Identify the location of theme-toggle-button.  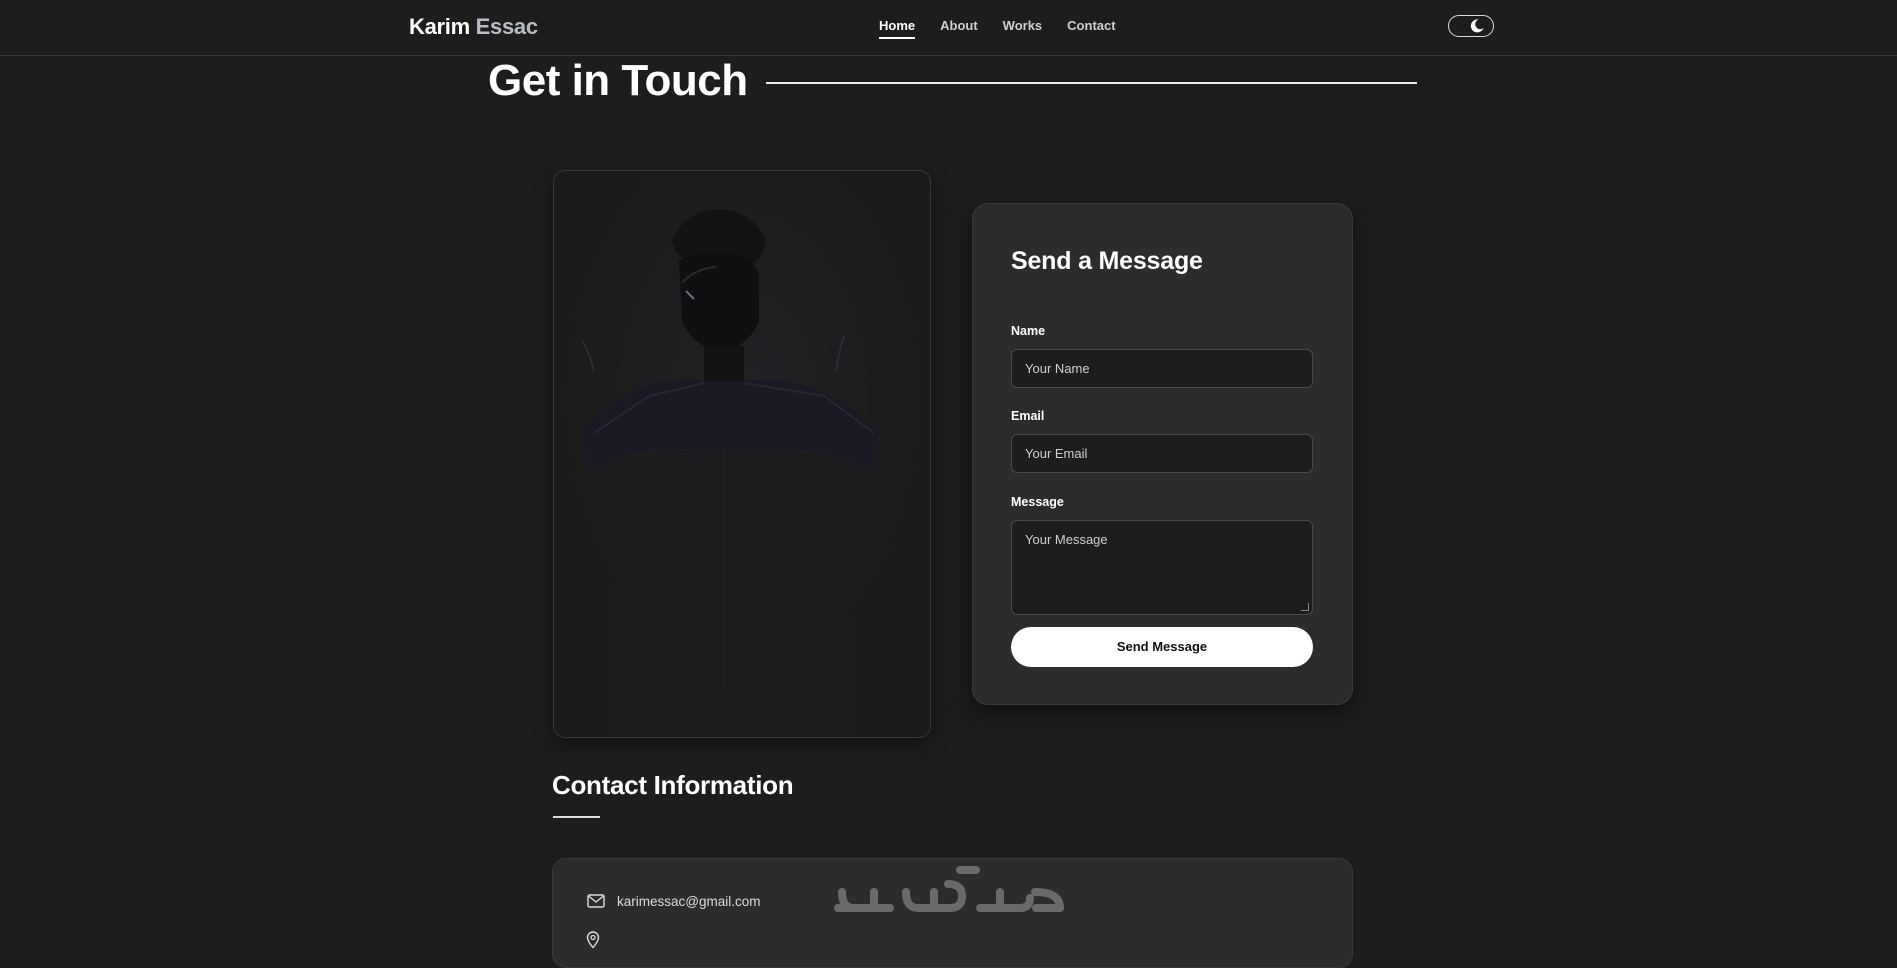
(1471, 26).